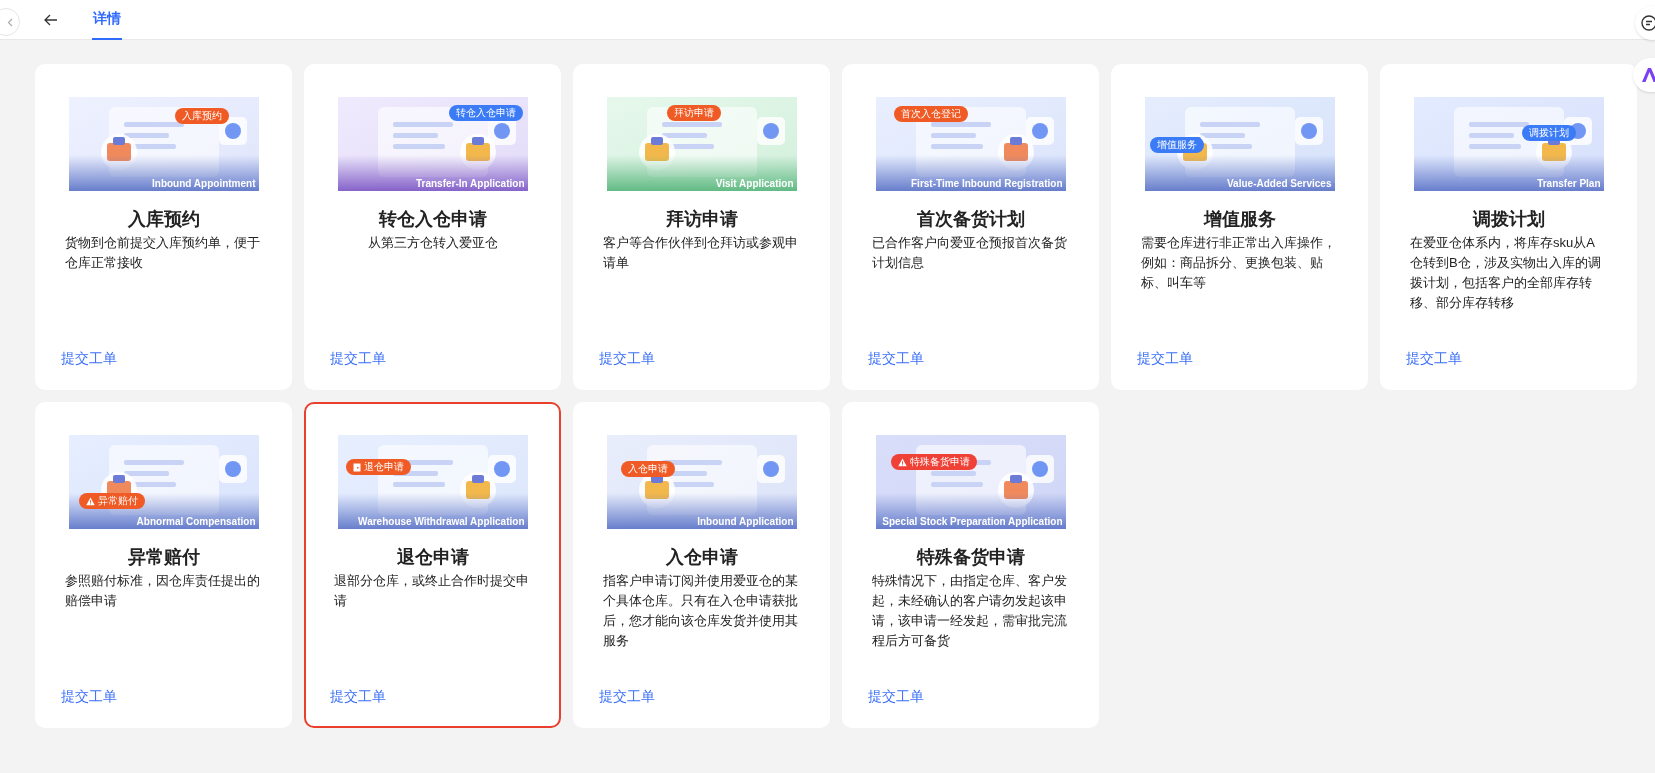 This screenshot has height=773, width=1655. Describe the element at coordinates (201, 116) in the screenshot. I see `image-badge: 入库预约` at that location.